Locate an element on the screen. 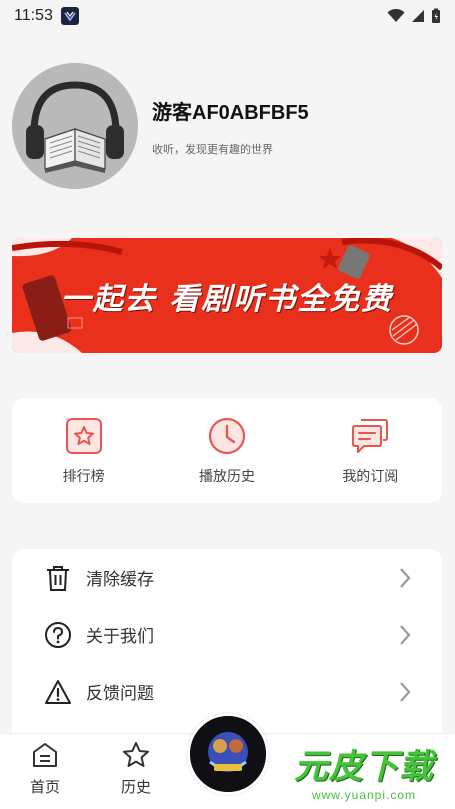 Image resolution: width=455 pixels, height=809 pixels. question-circle-icon is located at coordinates (58, 634).